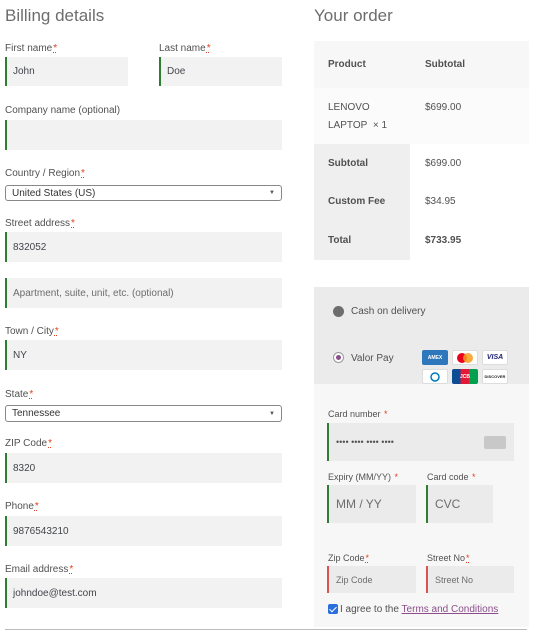 This screenshot has height=633, width=536. What do you see at coordinates (448, 558) in the screenshot?
I see `pay-street-label: Street No*` at bounding box center [448, 558].